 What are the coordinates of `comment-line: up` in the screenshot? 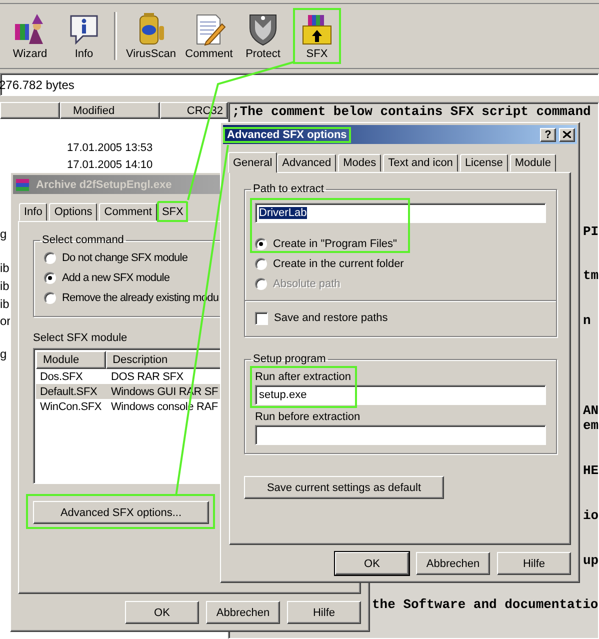 It's located at (591, 560).